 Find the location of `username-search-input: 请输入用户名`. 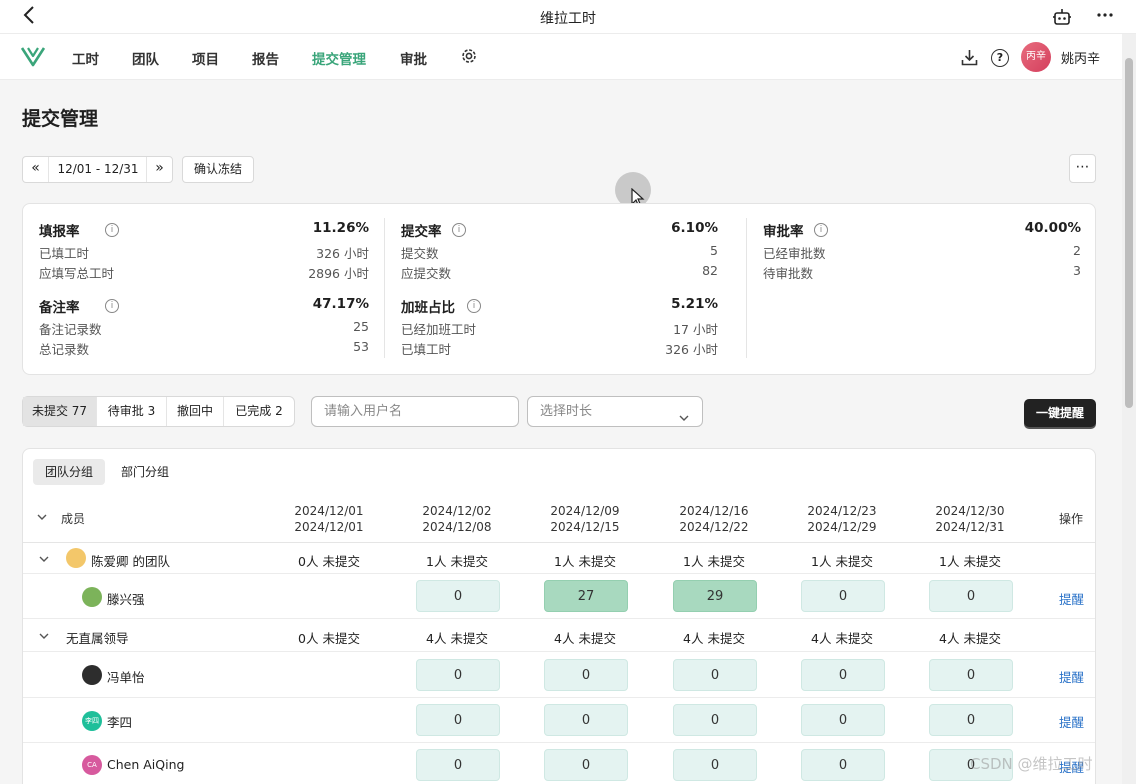

username-search-input: 请输入用户名 is located at coordinates (415, 411).